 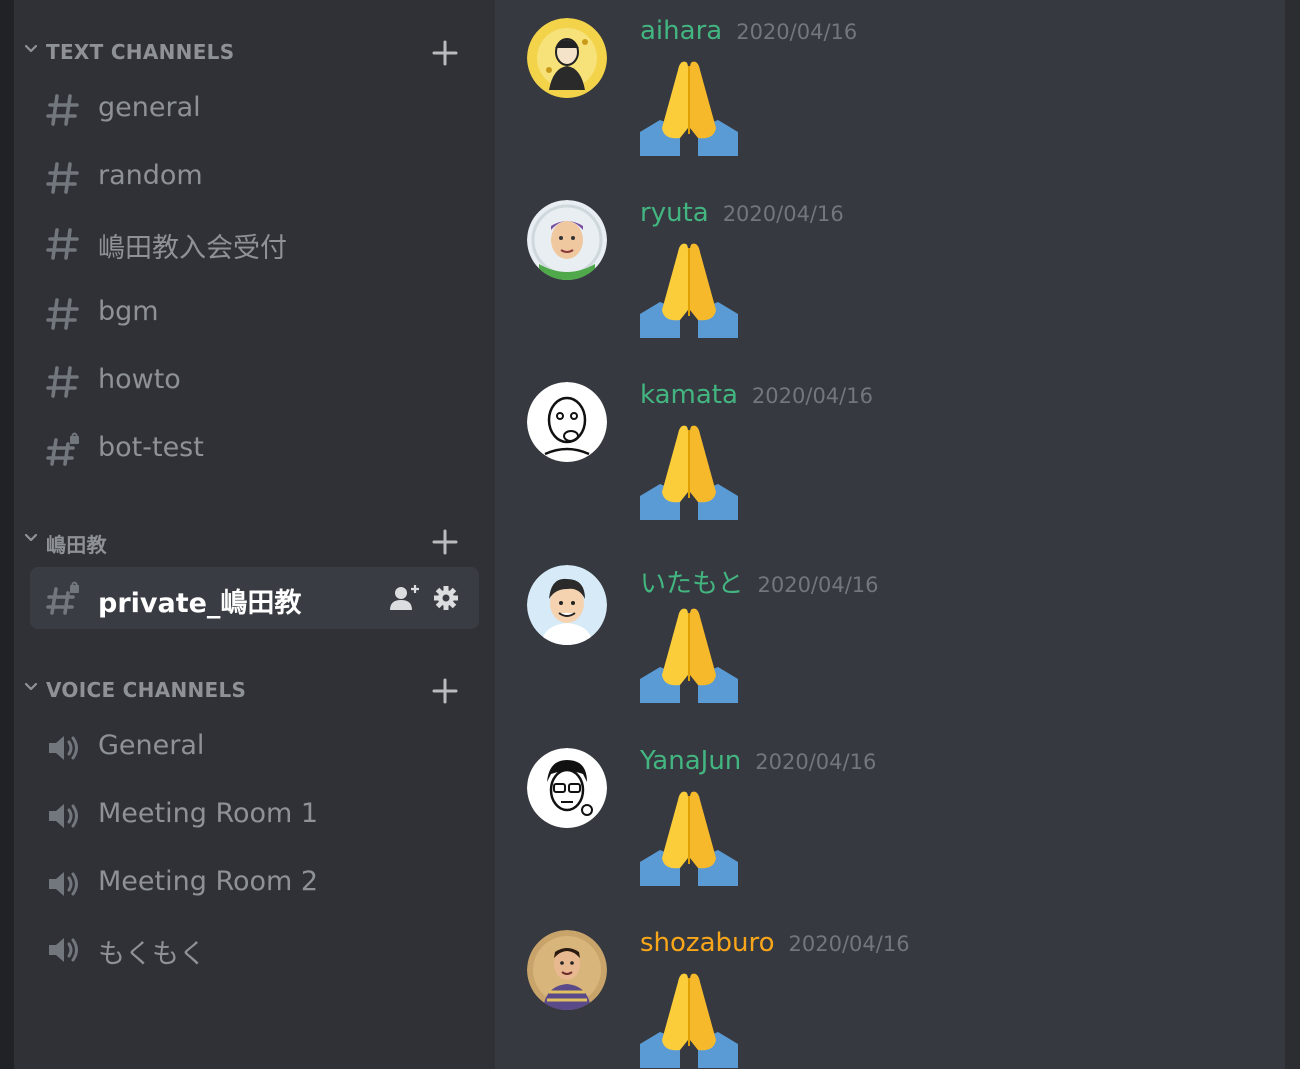 What do you see at coordinates (446, 598) in the screenshot?
I see `gear-icon` at bounding box center [446, 598].